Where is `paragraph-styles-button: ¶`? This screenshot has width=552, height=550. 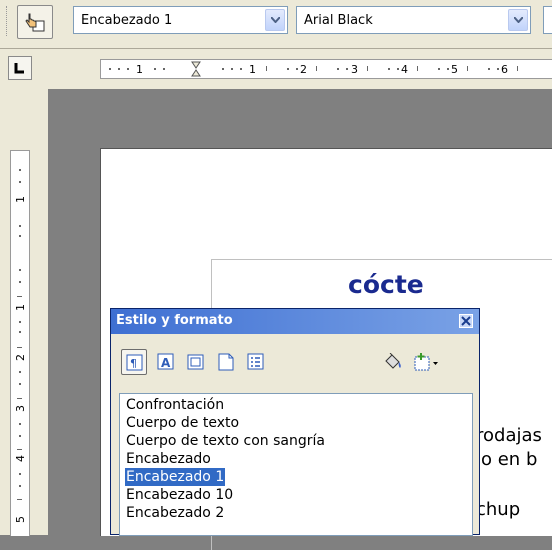 paragraph-styles-button: ¶ is located at coordinates (134, 362).